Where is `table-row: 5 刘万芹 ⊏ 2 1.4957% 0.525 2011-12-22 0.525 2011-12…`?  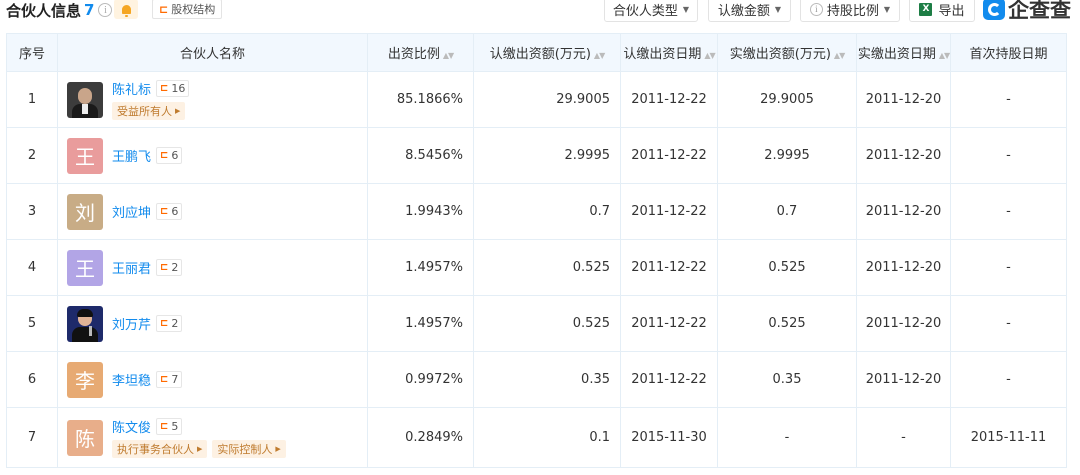
table-row: 5 刘万芹 ⊏ 2 1.4957% 0.525 2011-12-22 0.525 2011-12… is located at coordinates (536, 323).